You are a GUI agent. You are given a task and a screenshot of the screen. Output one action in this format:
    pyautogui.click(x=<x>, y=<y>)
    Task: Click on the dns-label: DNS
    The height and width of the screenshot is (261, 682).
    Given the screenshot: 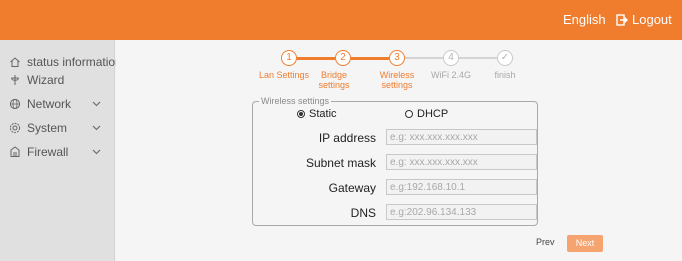 What is the action you would take?
    pyautogui.click(x=363, y=213)
    